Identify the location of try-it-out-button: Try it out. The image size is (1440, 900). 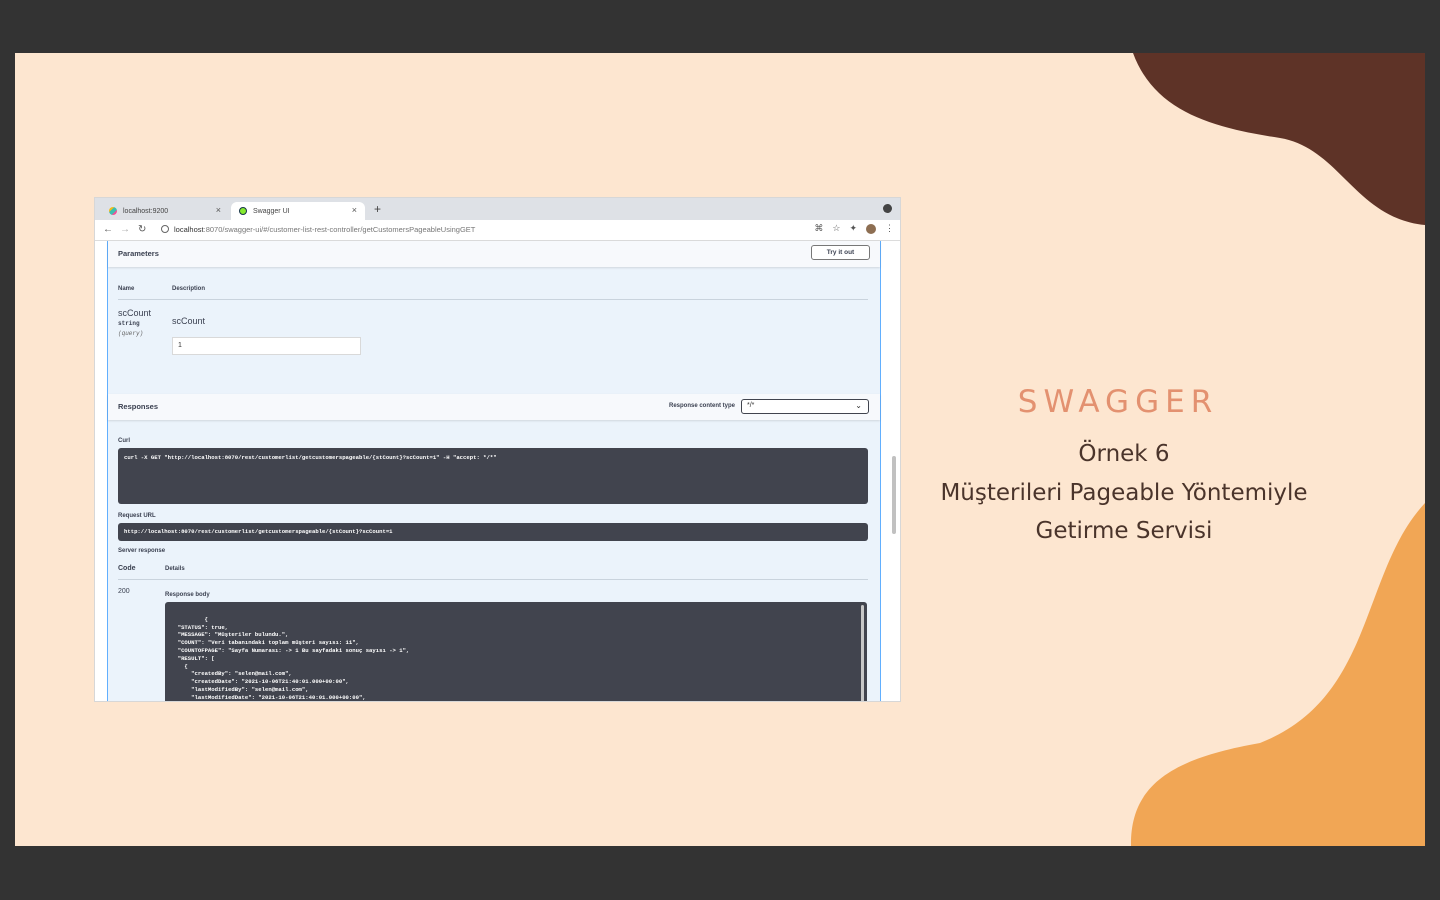
(840, 252).